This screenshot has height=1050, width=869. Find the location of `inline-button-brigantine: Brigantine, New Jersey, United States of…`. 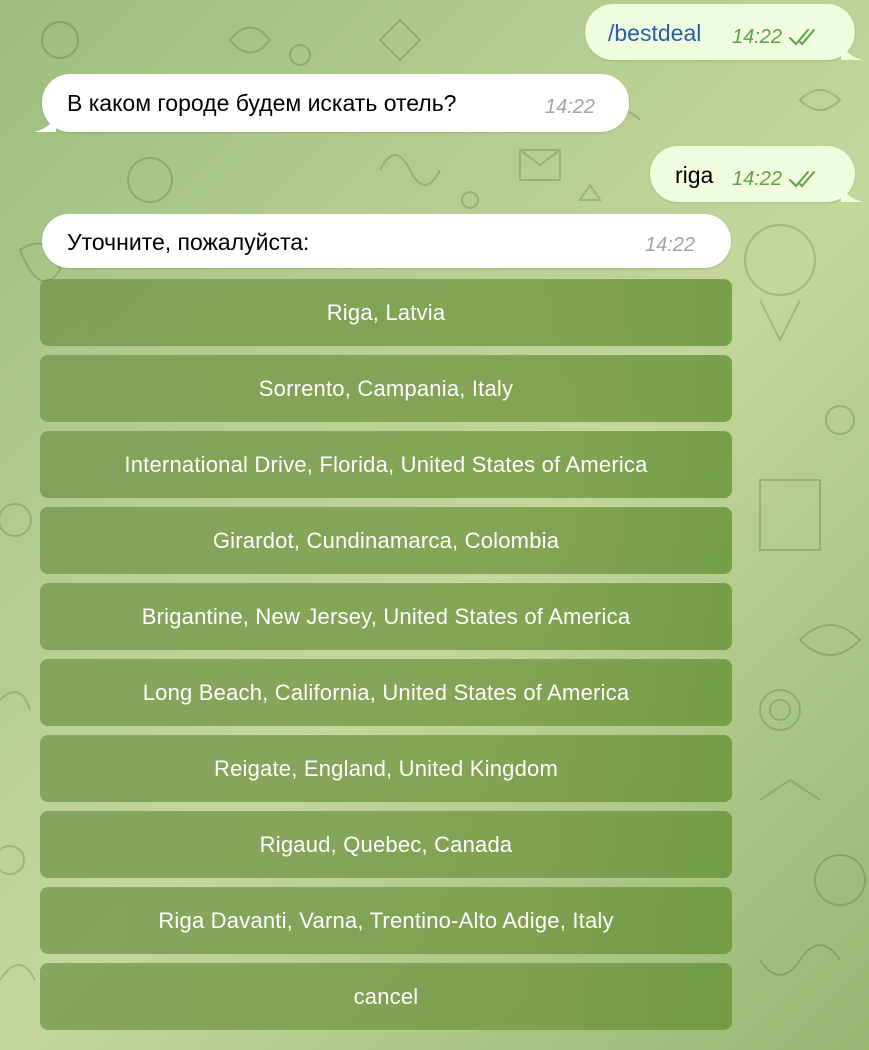

inline-button-brigantine: Brigantine, New Jersey, United States of… is located at coordinates (386, 616).